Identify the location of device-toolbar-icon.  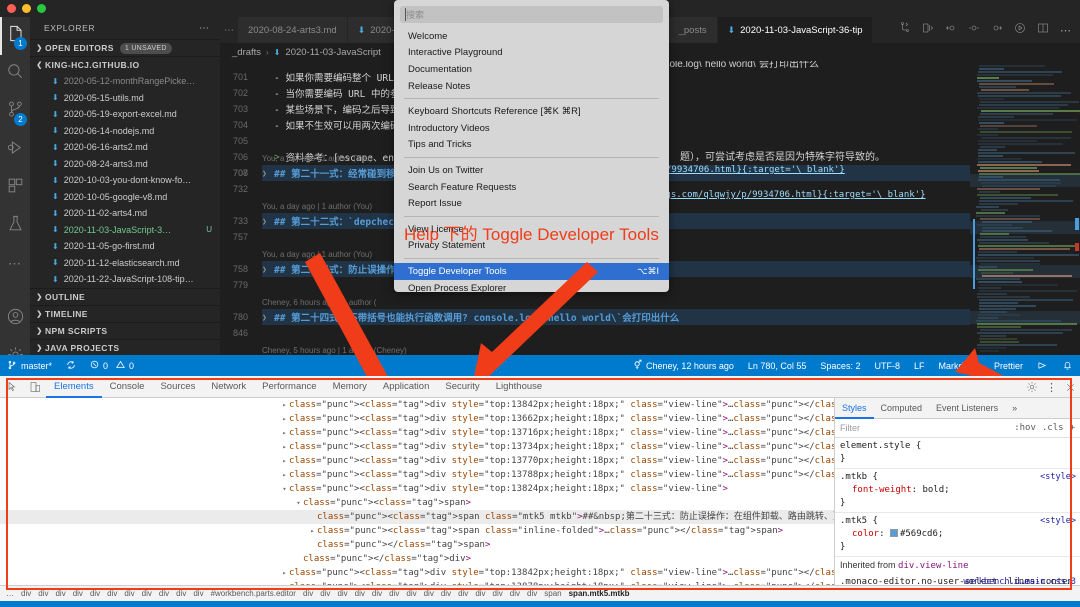
(34, 387).